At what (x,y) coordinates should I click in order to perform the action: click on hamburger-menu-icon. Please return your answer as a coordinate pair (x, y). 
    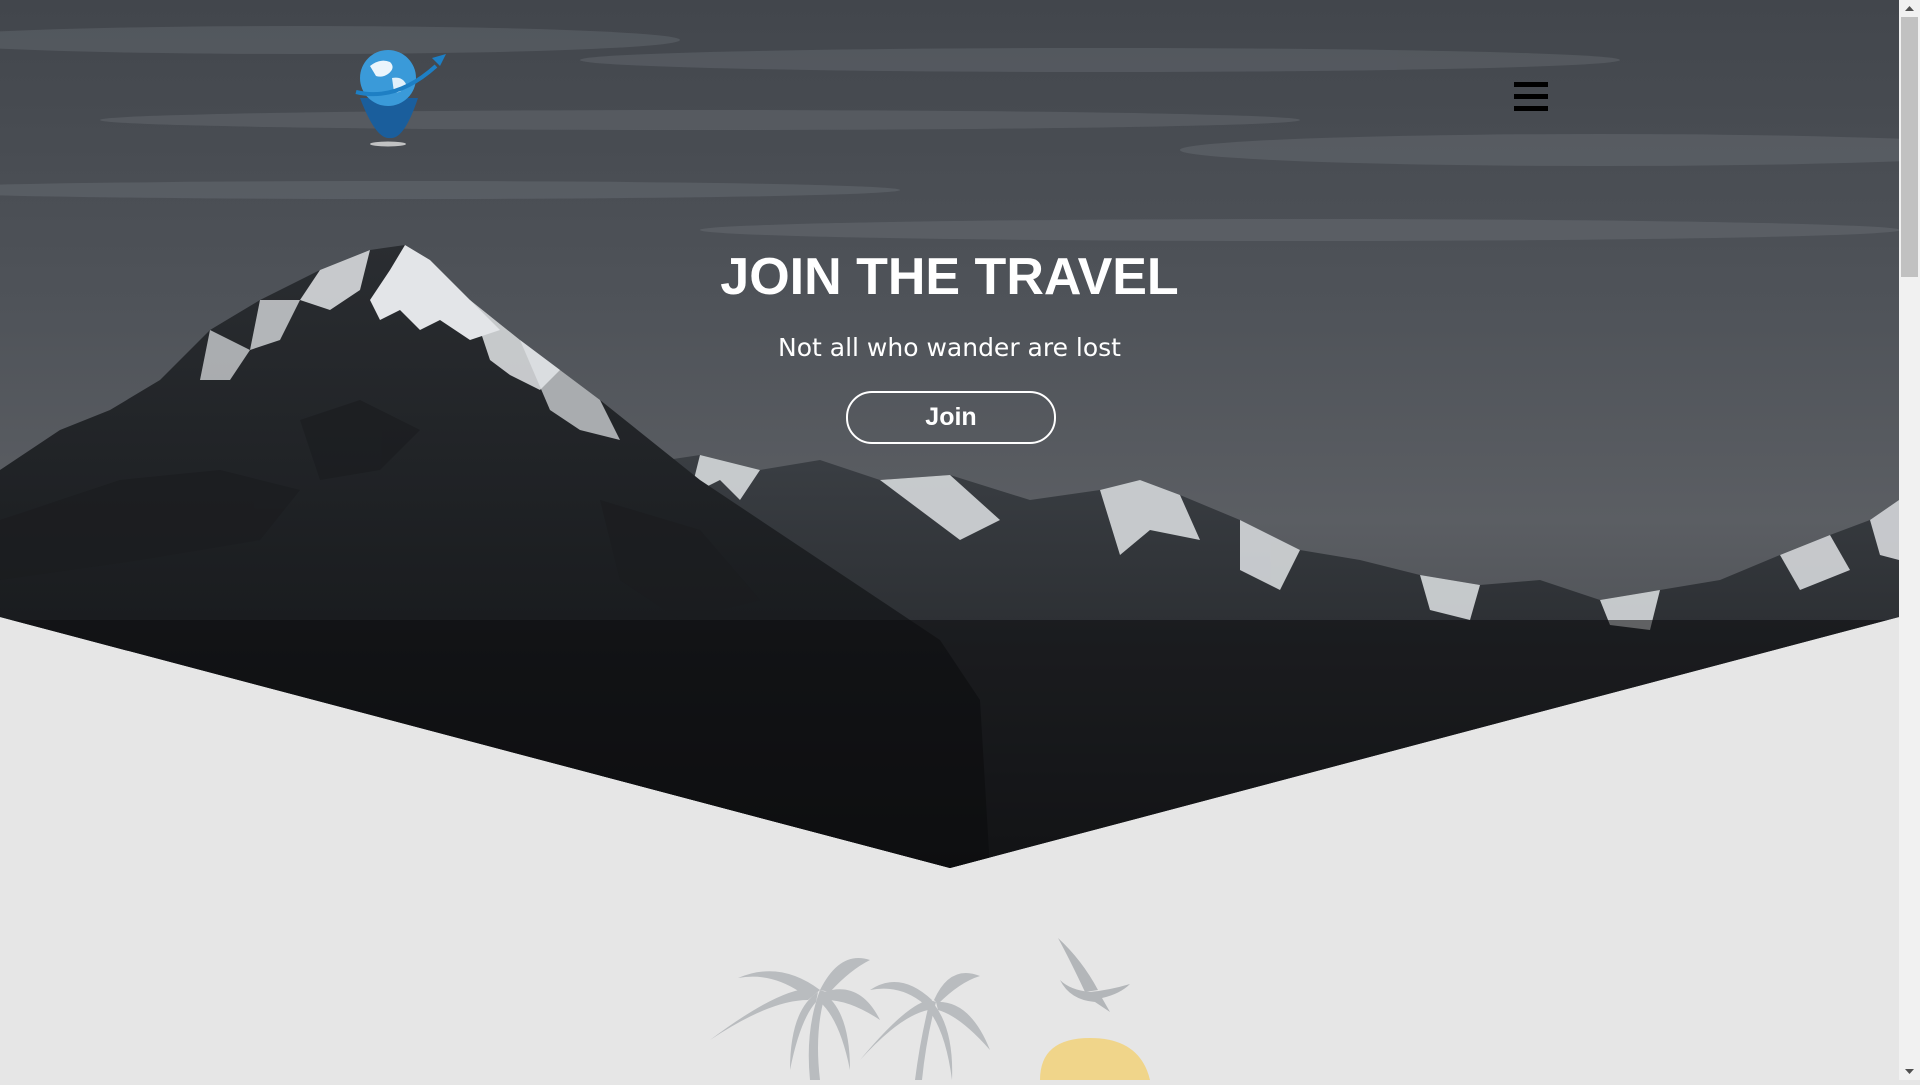
    Looking at the image, I should click on (1531, 84).